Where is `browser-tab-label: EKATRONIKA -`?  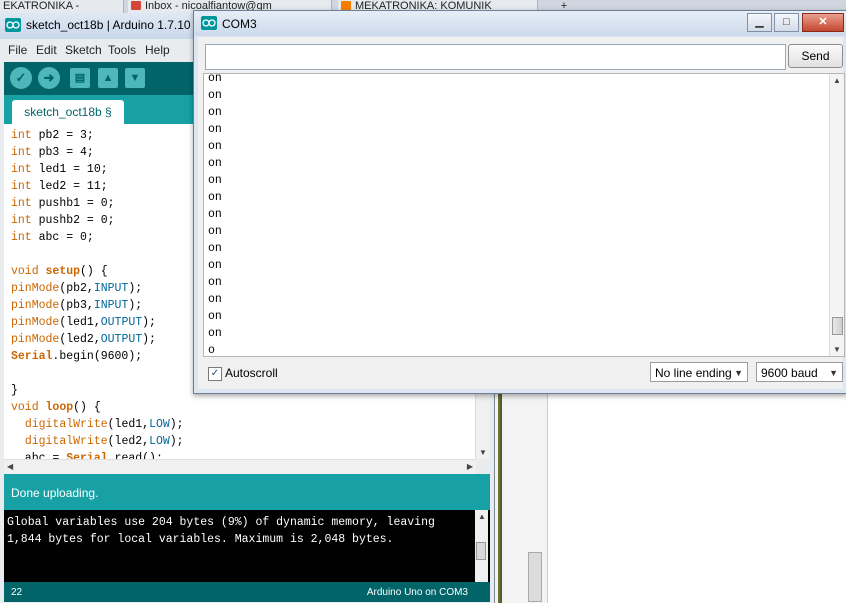
browser-tab-label: EKATRONIKA - is located at coordinates (41, 6).